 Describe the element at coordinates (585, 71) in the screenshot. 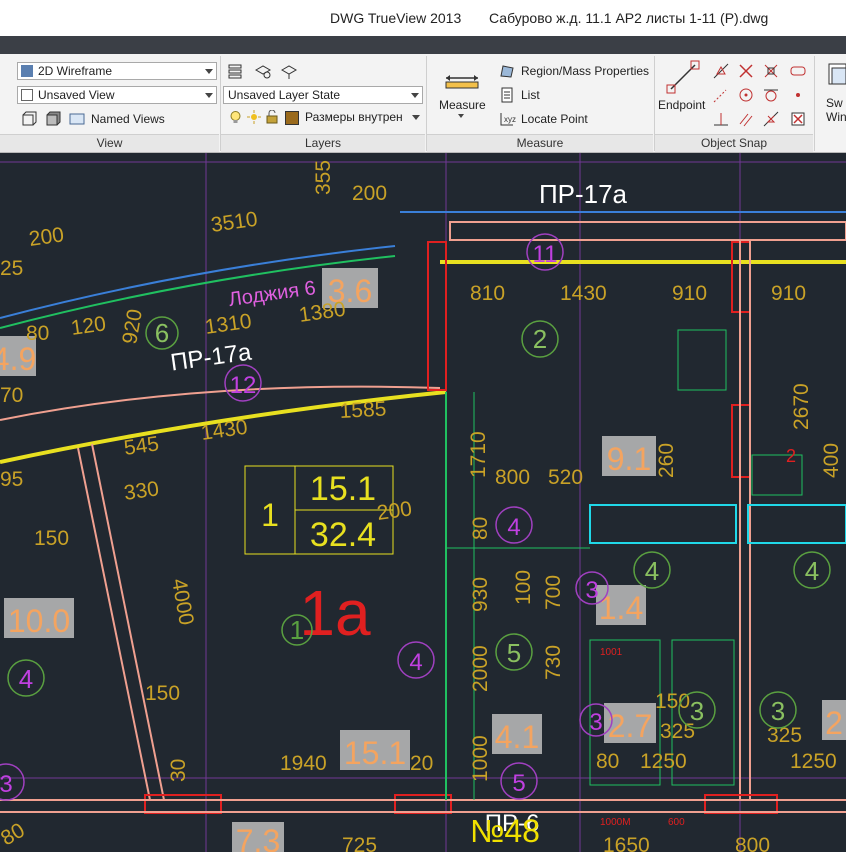

I see `region-mass-button: Region/Mass Properties` at that location.